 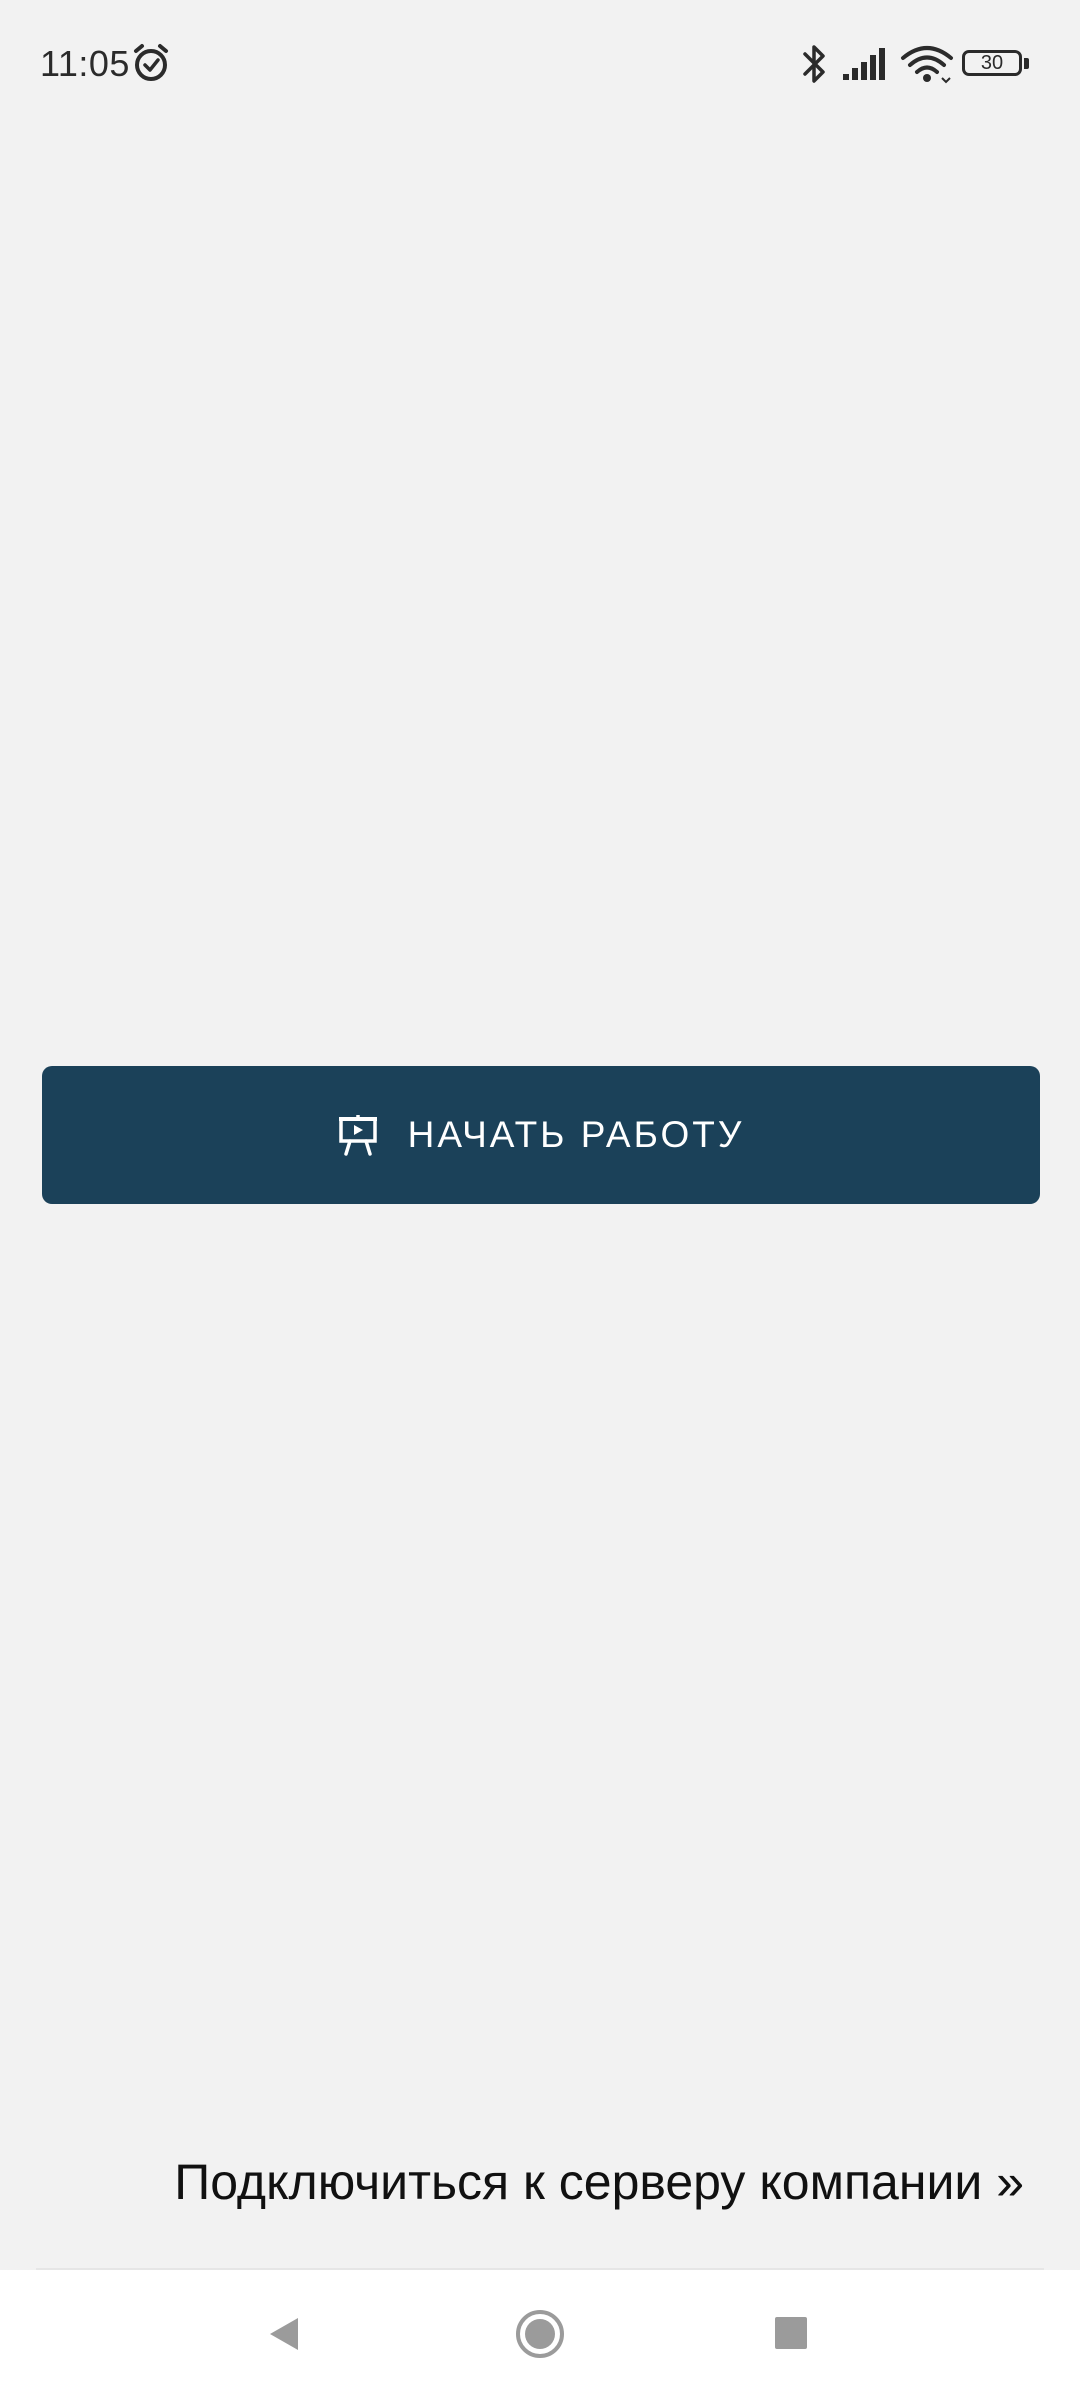 I want to click on wifi-icon, so click(x=927, y=65).